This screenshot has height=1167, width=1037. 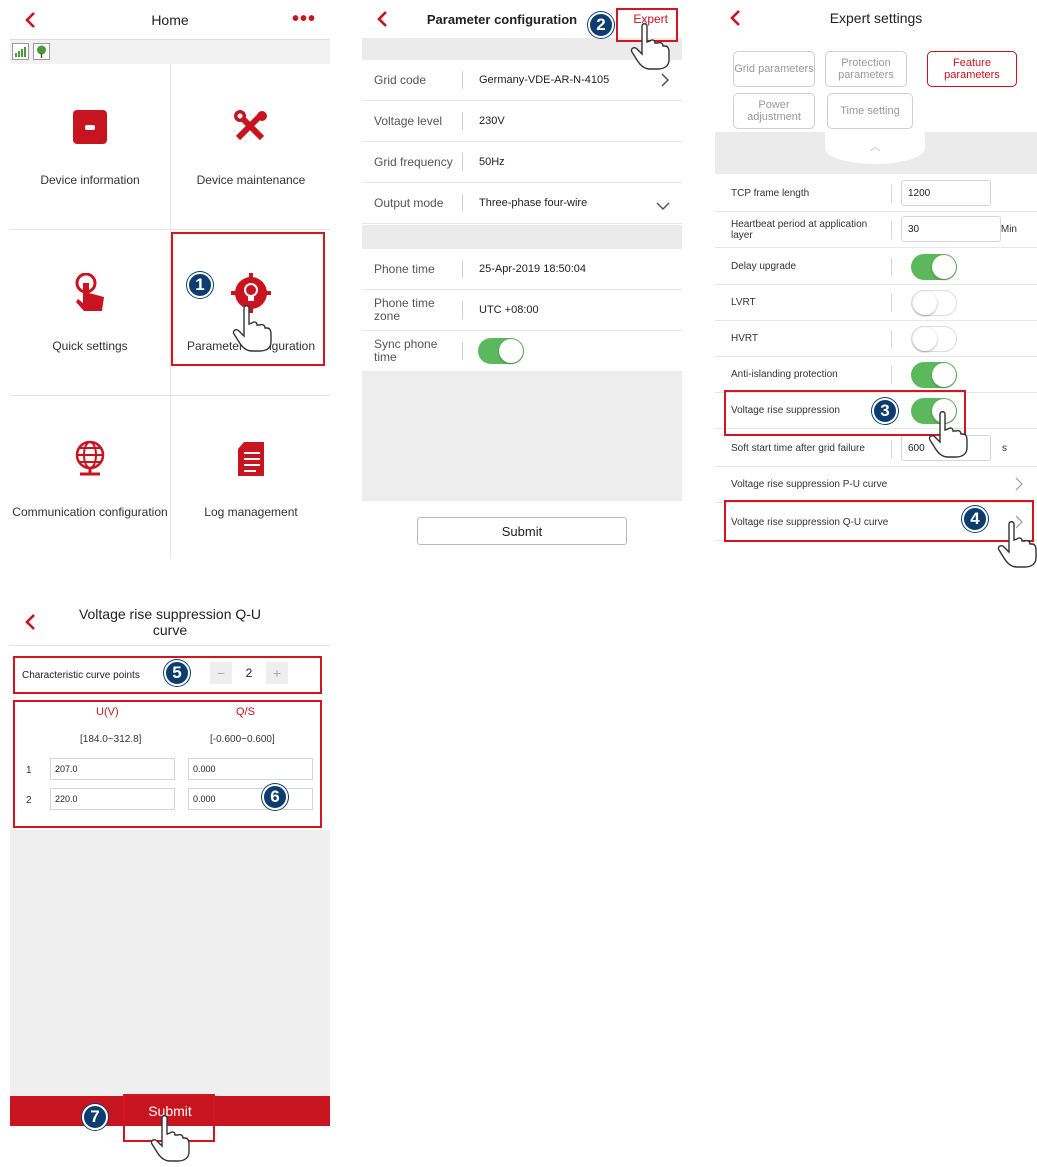 What do you see at coordinates (934, 339) in the screenshot?
I see `hvrt-toggle` at bounding box center [934, 339].